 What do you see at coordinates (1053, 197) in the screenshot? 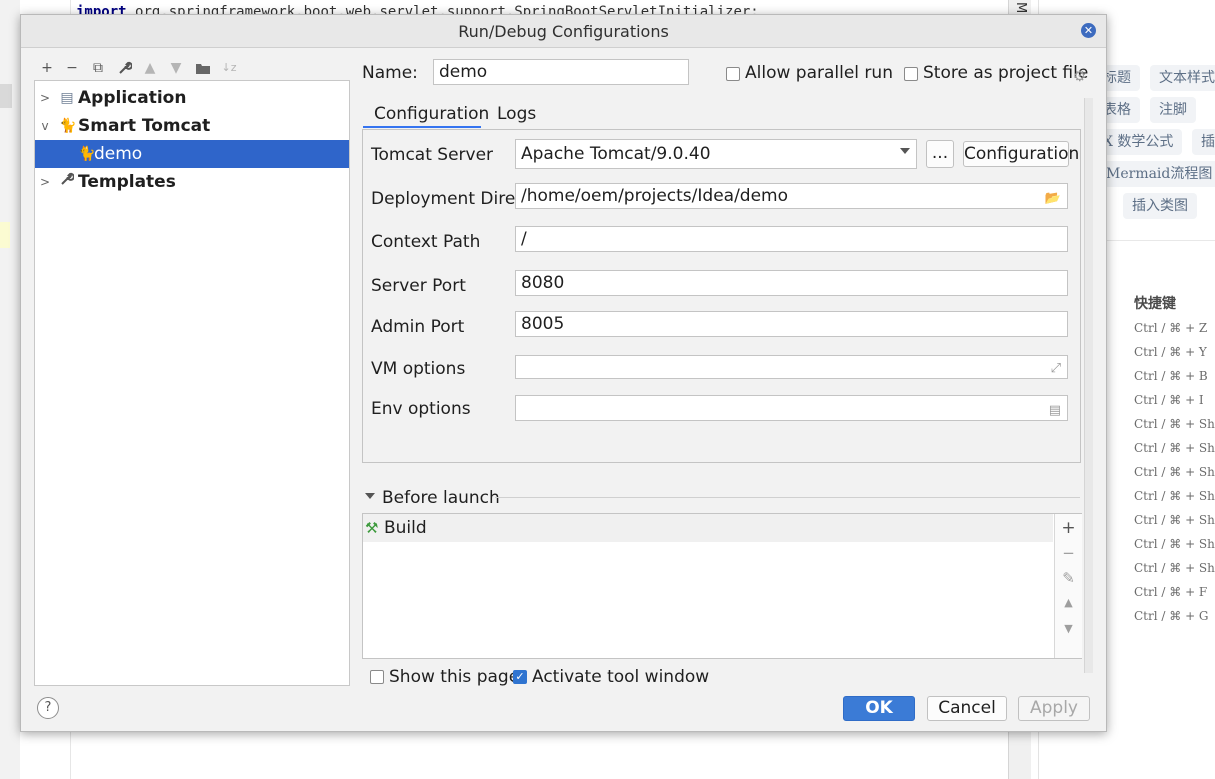
I see `folder-icon: 📂` at bounding box center [1053, 197].